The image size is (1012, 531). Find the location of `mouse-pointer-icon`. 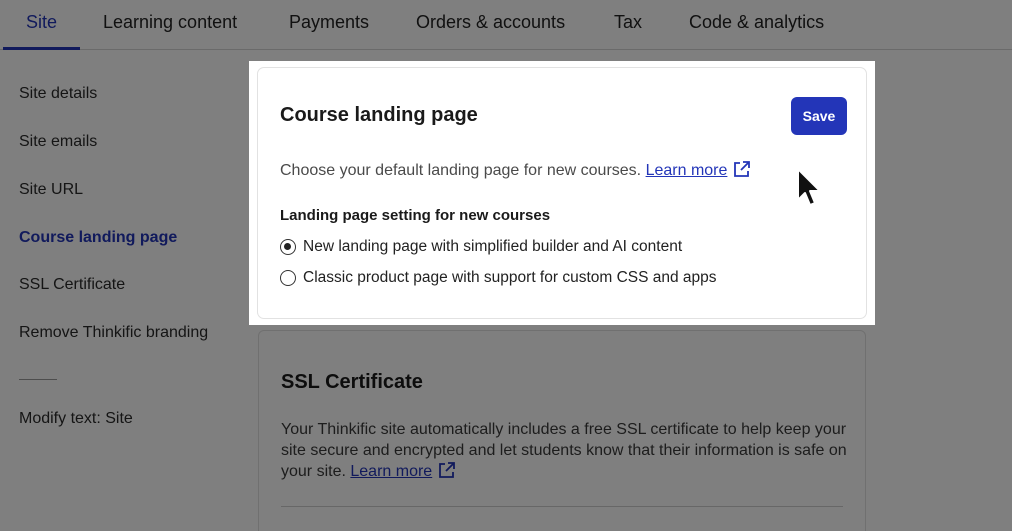

mouse-pointer-icon is located at coordinates (809, 187).